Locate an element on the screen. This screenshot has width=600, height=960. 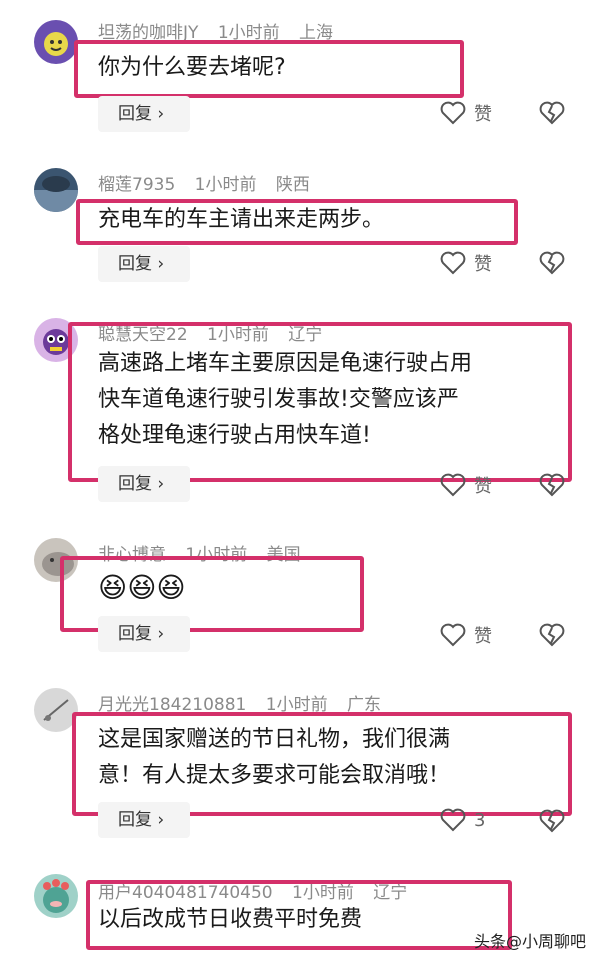
like-count: 3 is located at coordinates (480, 820).